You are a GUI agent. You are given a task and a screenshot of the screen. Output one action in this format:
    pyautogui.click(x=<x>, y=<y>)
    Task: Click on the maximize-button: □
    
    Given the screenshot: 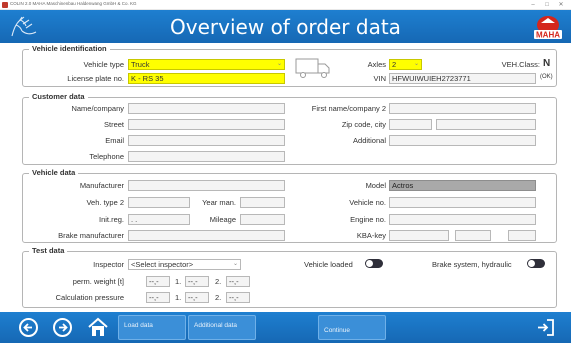 What is the action you would take?
    pyautogui.click(x=547, y=5)
    